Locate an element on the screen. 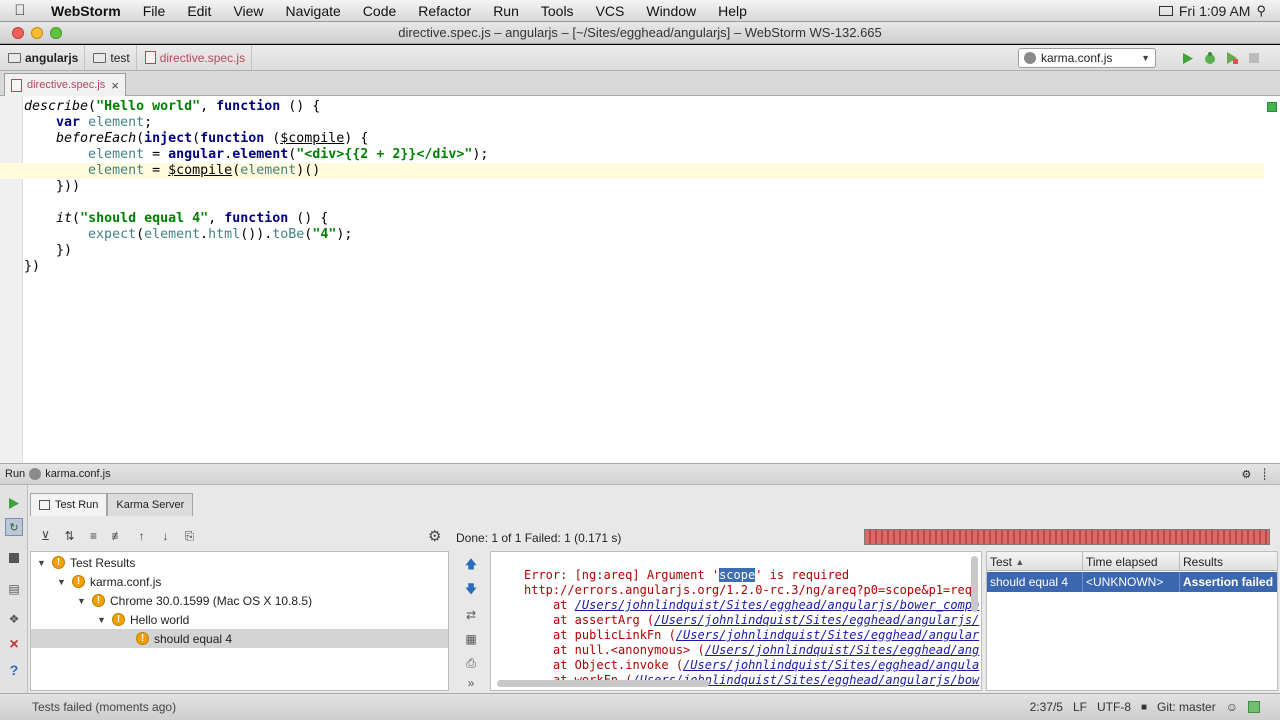  menu-view: View is located at coordinates (248, 11).